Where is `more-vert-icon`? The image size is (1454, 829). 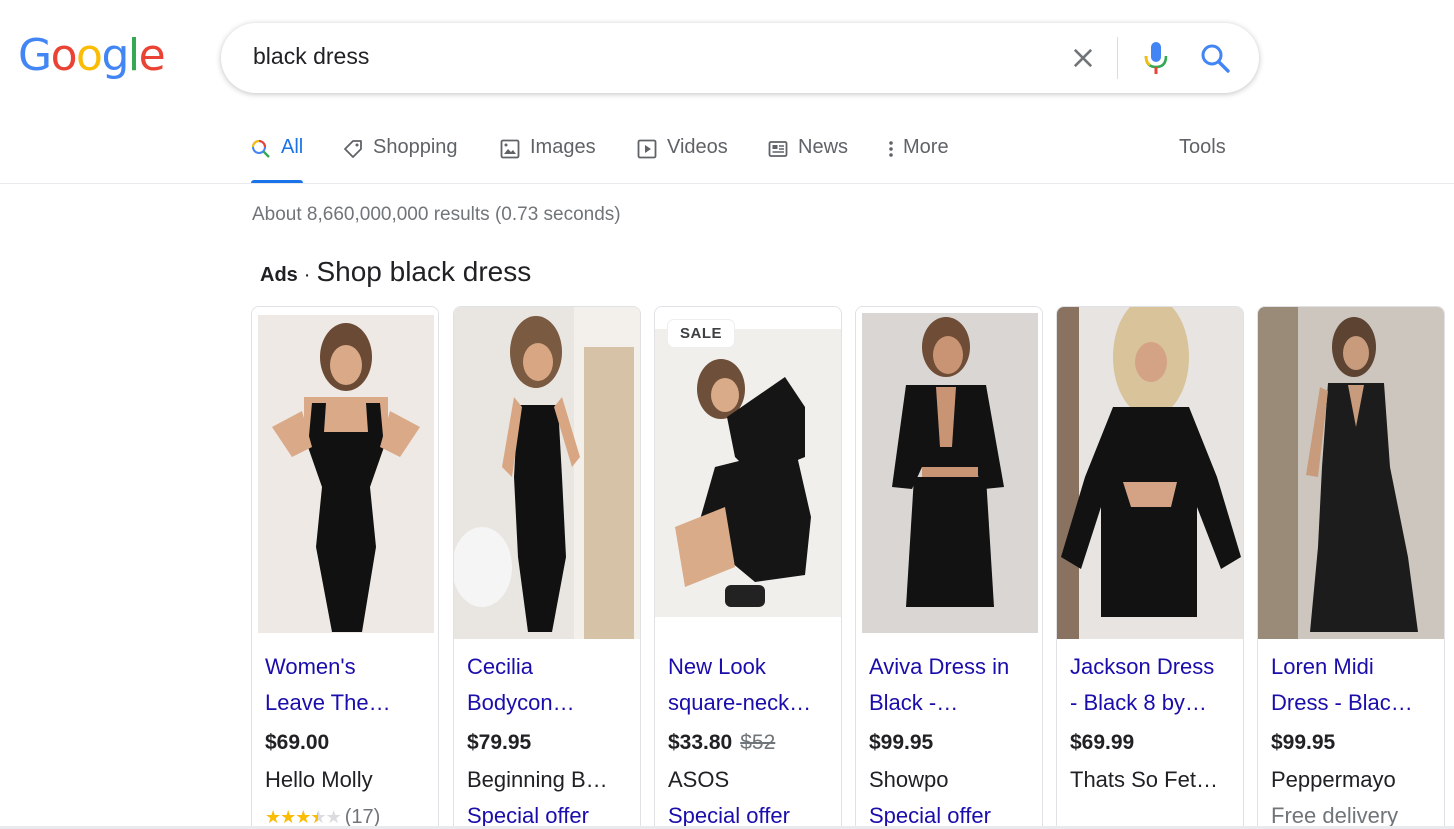 more-vert-icon is located at coordinates (891, 149).